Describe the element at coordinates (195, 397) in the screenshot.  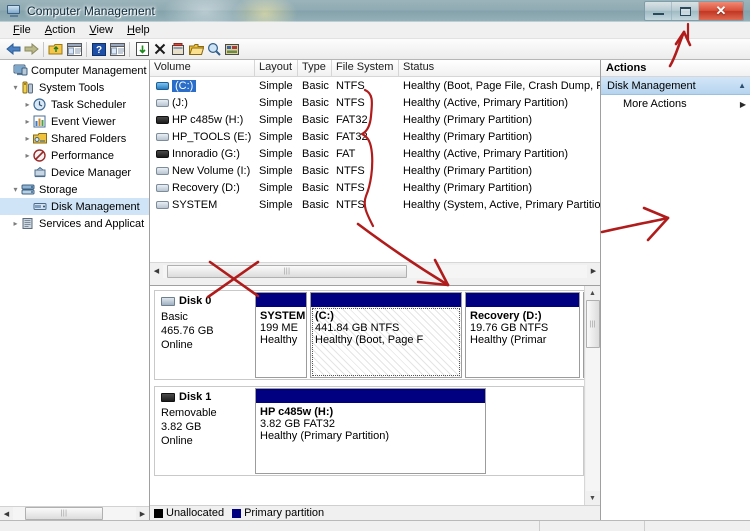
I see `disk-name: Disk 1` at that location.